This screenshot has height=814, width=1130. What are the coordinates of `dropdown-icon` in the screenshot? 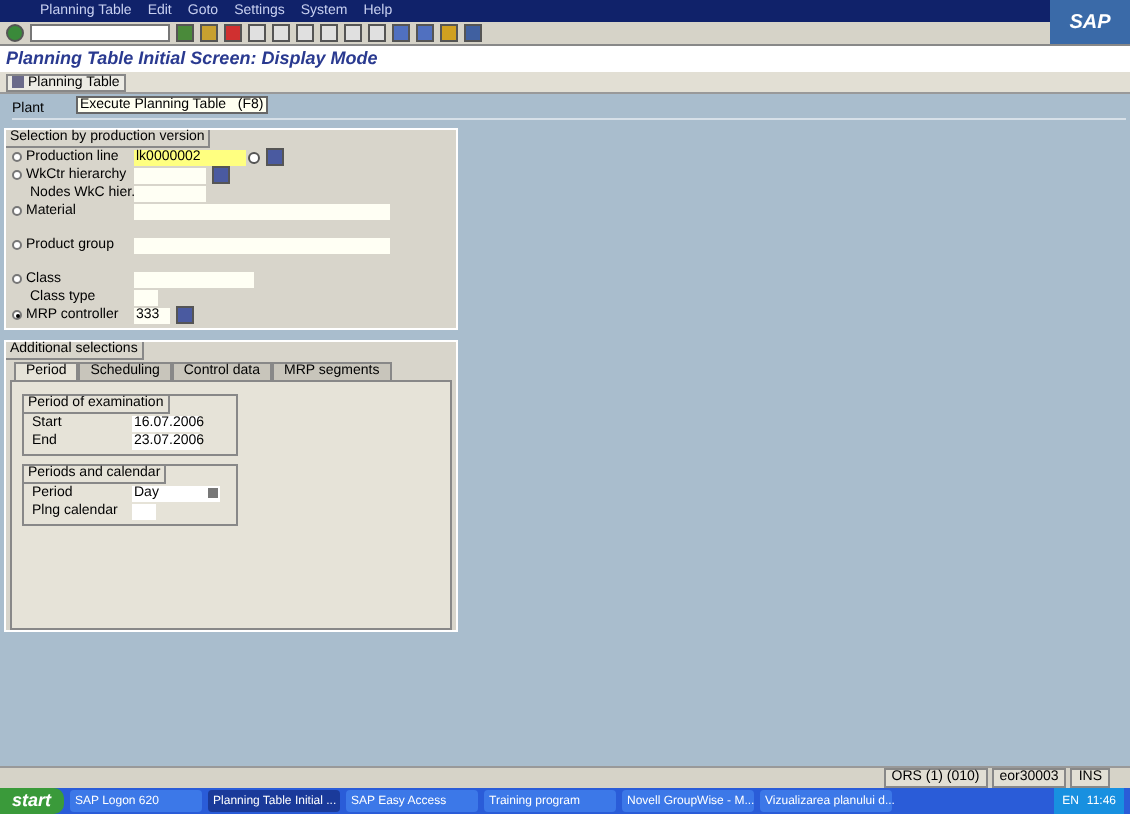 It's located at (254, 157).